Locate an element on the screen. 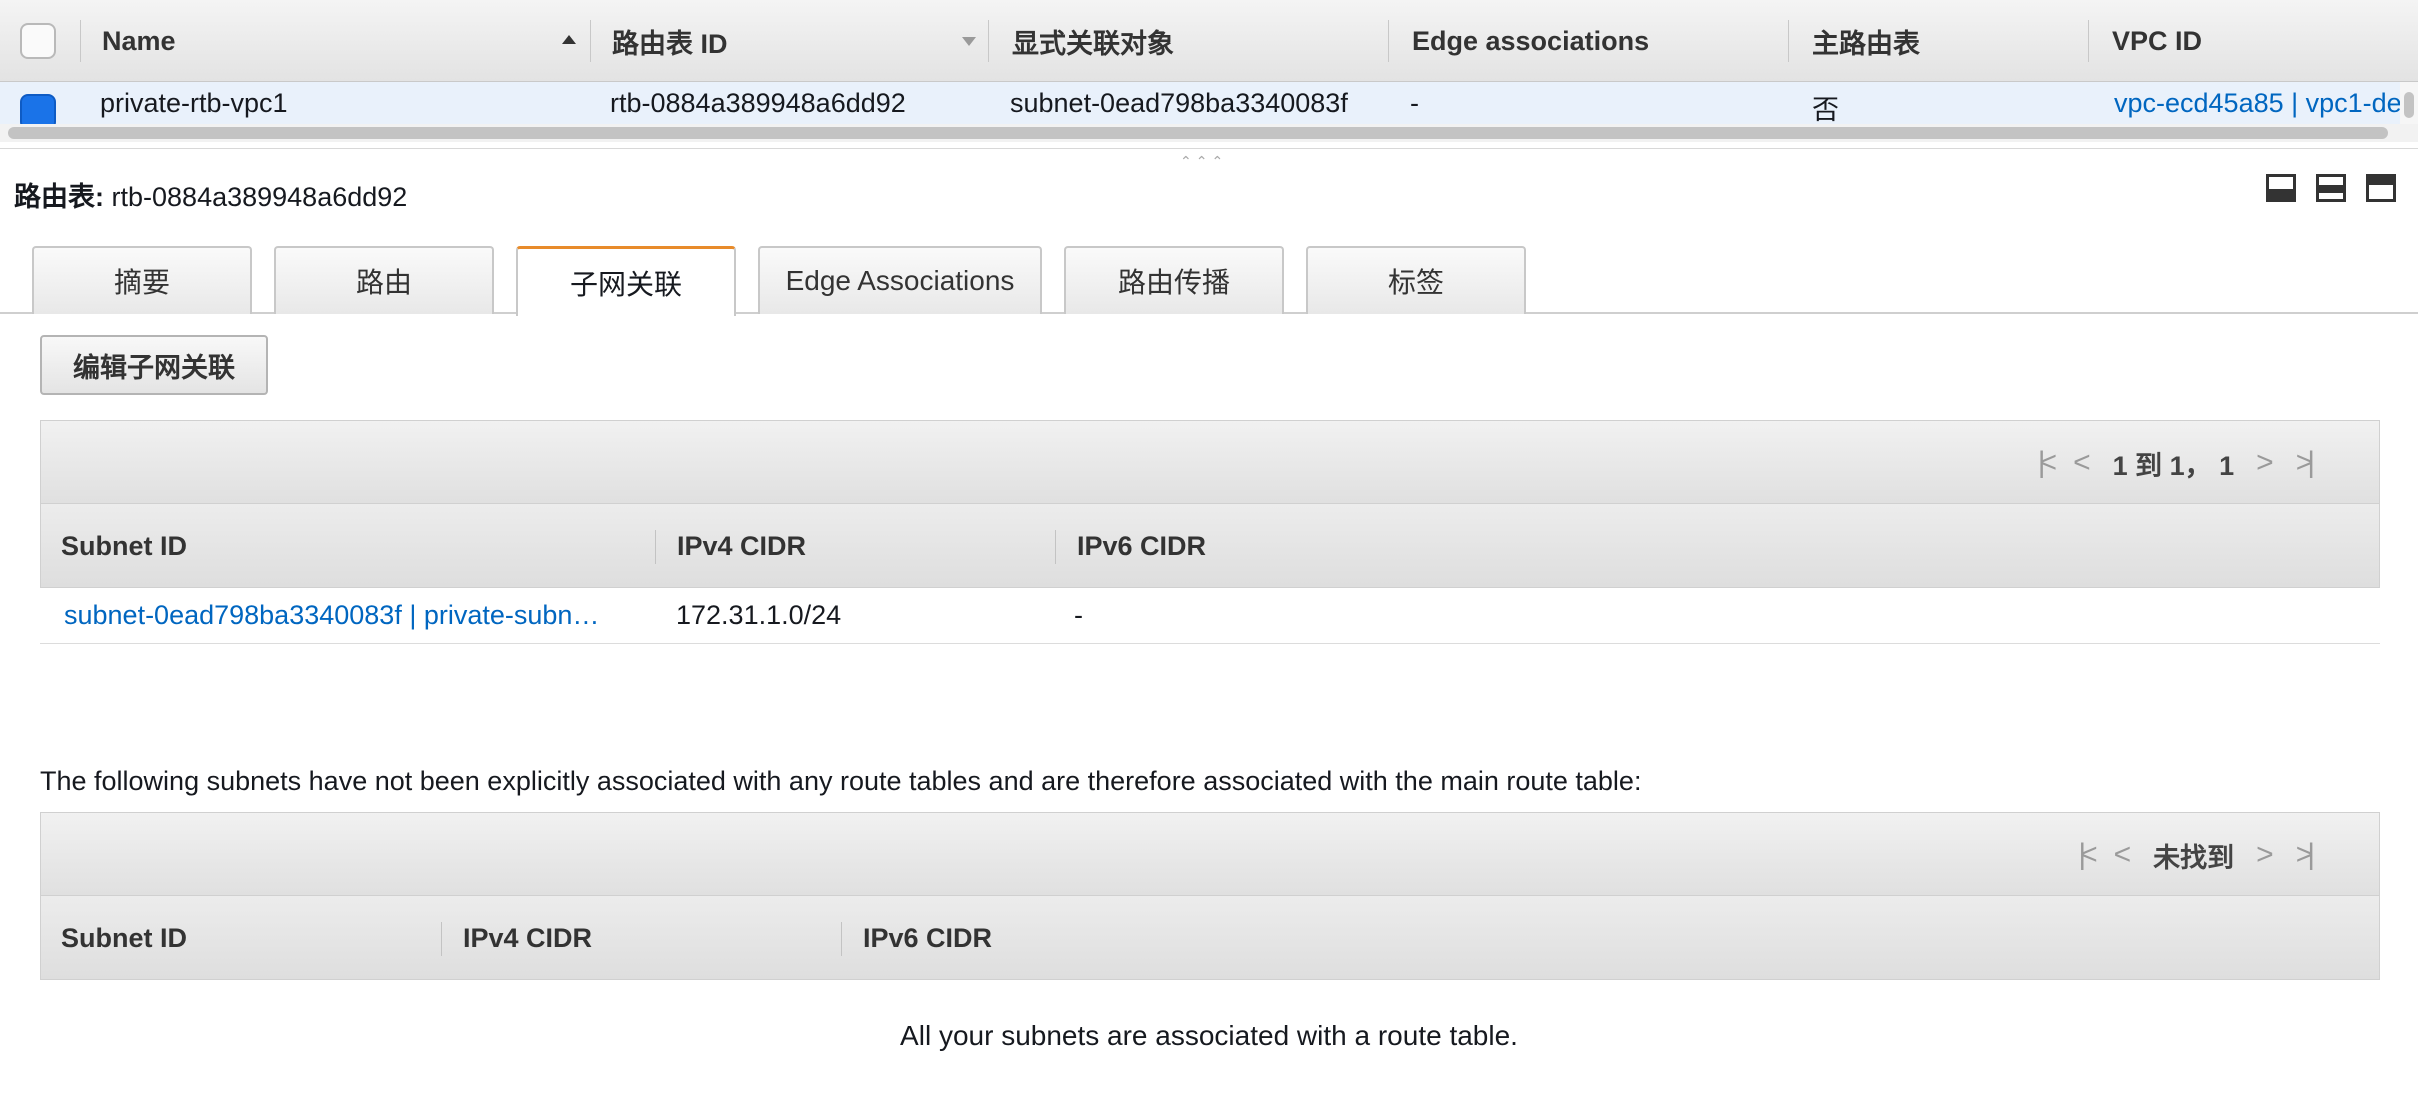  sort-asc-icon is located at coordinates (569, 39).